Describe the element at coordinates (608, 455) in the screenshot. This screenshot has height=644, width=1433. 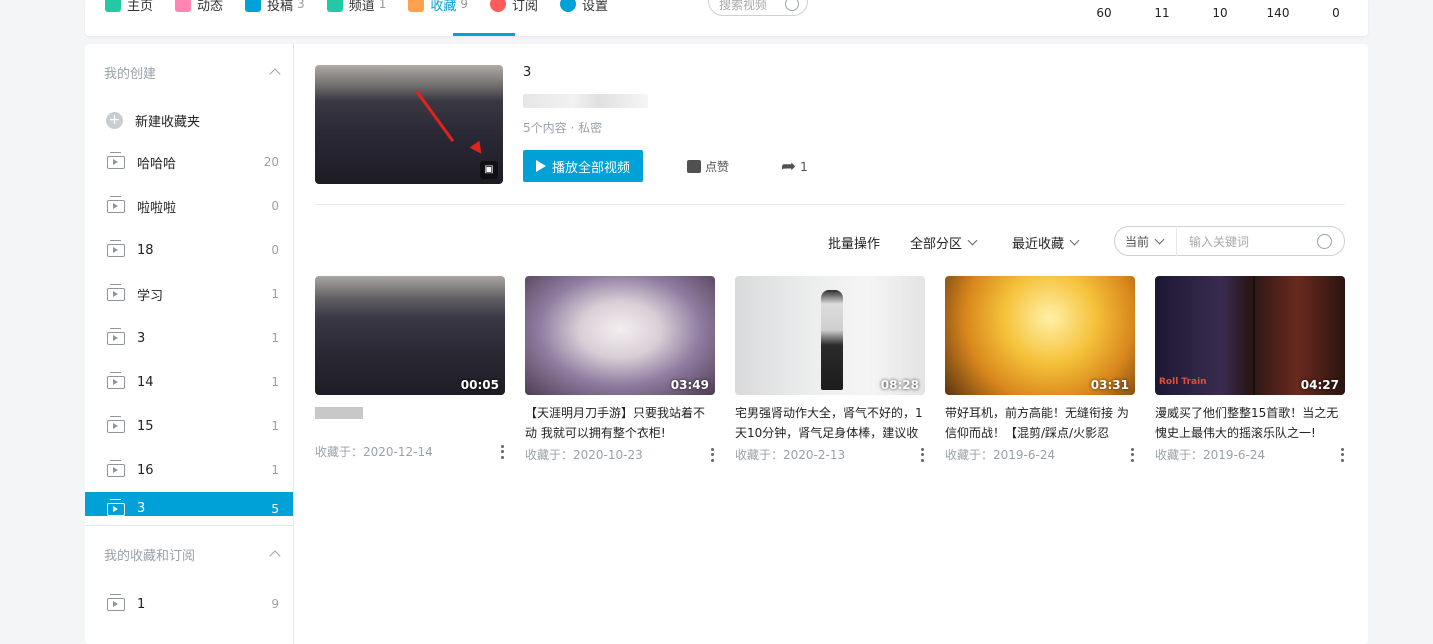
I see `fav-date: 2020-10-23` at that location.